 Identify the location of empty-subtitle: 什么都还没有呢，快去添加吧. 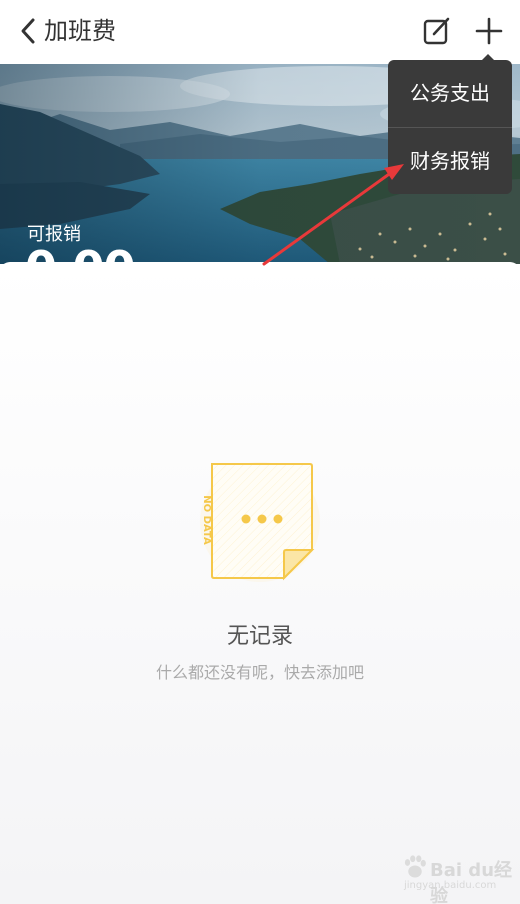
(259, 672).